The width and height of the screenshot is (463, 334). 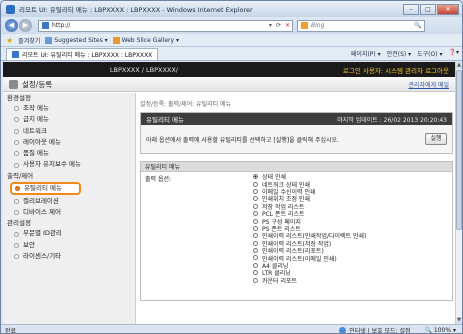 I want to click on command-safety: 안전(S) ▾, so click(x=399, y=53).